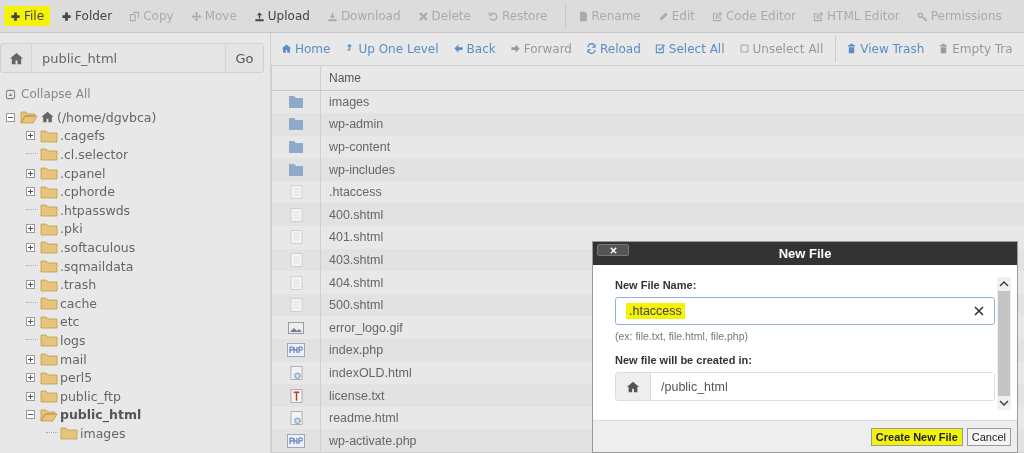  I want to click on file-name: 404.shtml, so click(352, 282).